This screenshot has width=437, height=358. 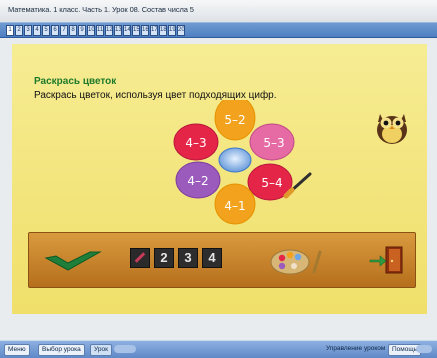 I want to click on slide-cell: 2, so click(x=19, y=30).